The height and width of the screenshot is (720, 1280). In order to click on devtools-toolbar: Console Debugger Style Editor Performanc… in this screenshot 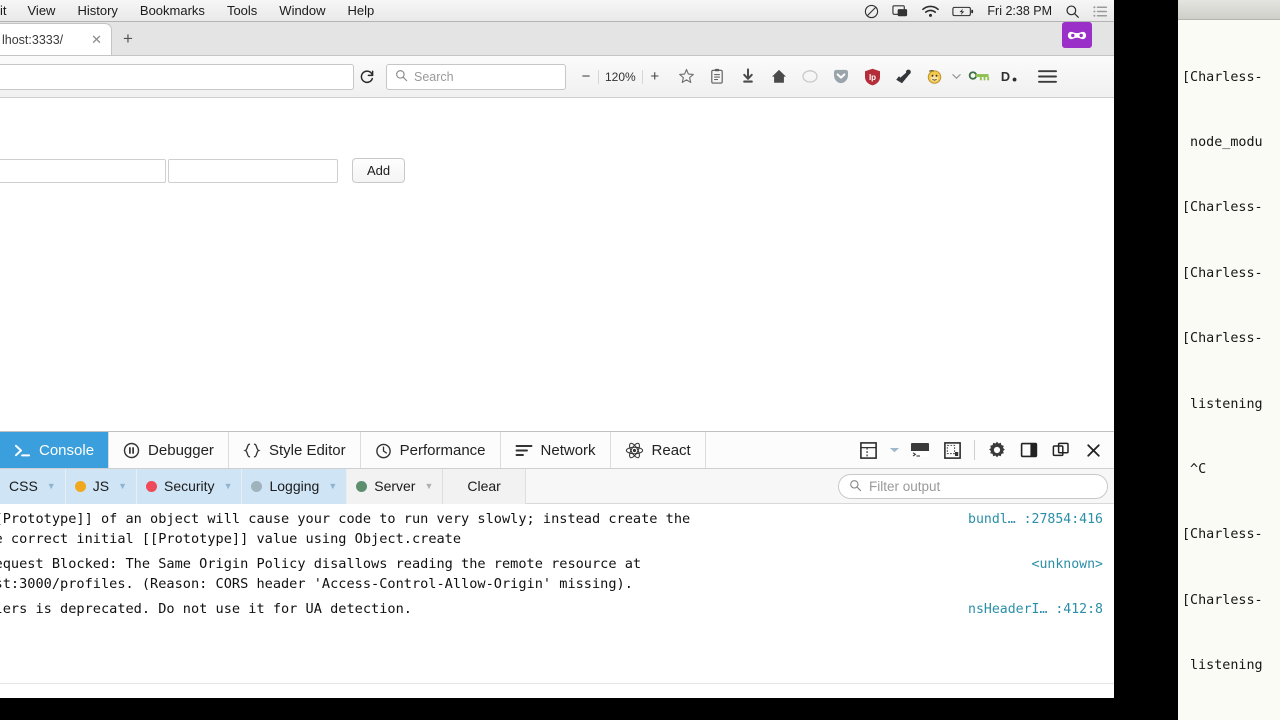, I will do `click(557, 450)`.